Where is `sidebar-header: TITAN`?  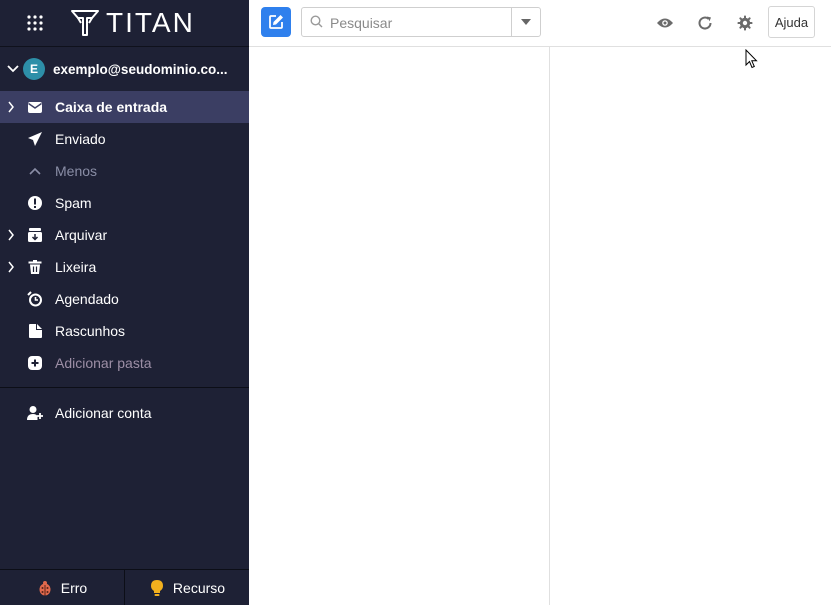
sidebar-header: TITAN is located at coordinates (124, 23).